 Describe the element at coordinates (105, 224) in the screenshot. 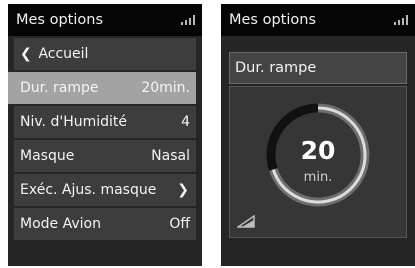

I see `menu-item-mode-avion: Mode Avion Off` at that location.